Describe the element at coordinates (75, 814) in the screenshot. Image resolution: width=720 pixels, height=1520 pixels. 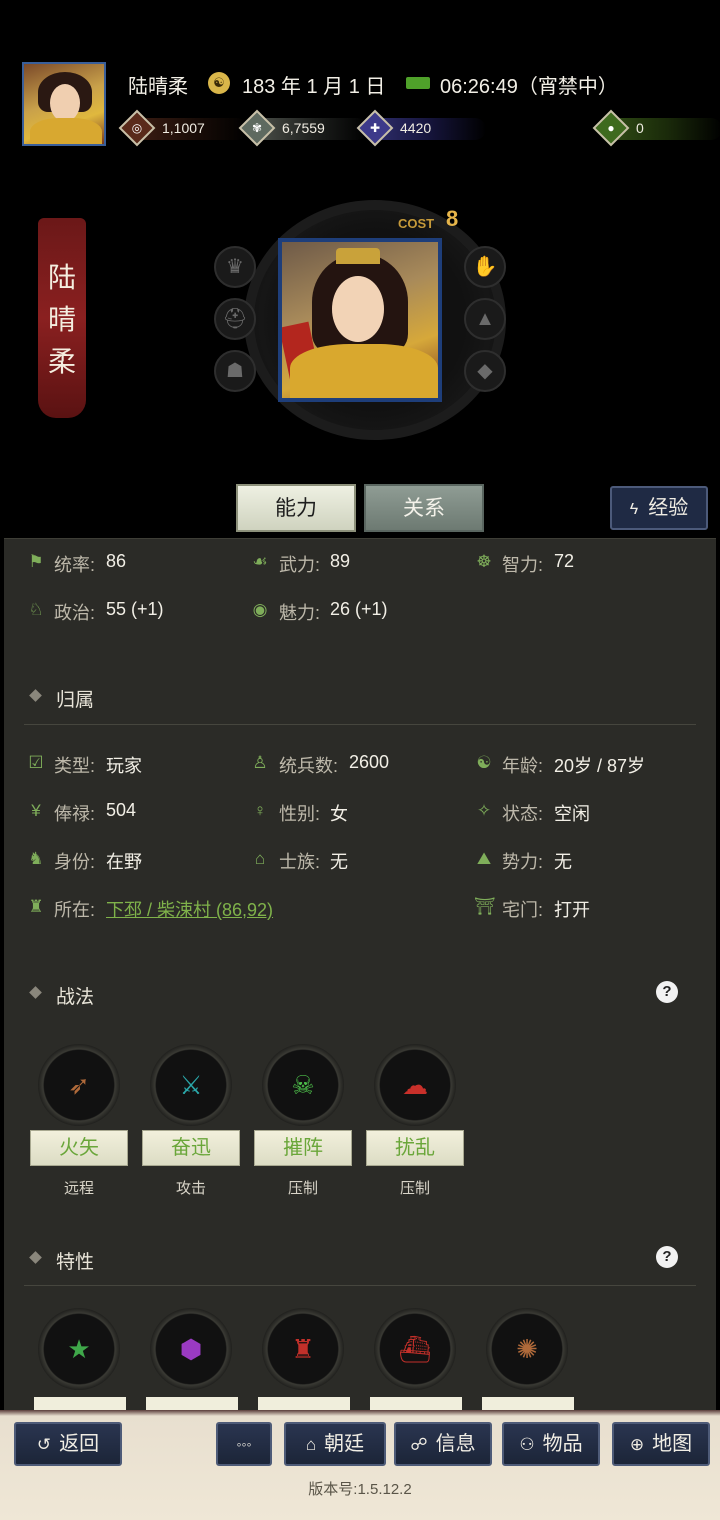
I see `info-label: 俸禄:` at that location.